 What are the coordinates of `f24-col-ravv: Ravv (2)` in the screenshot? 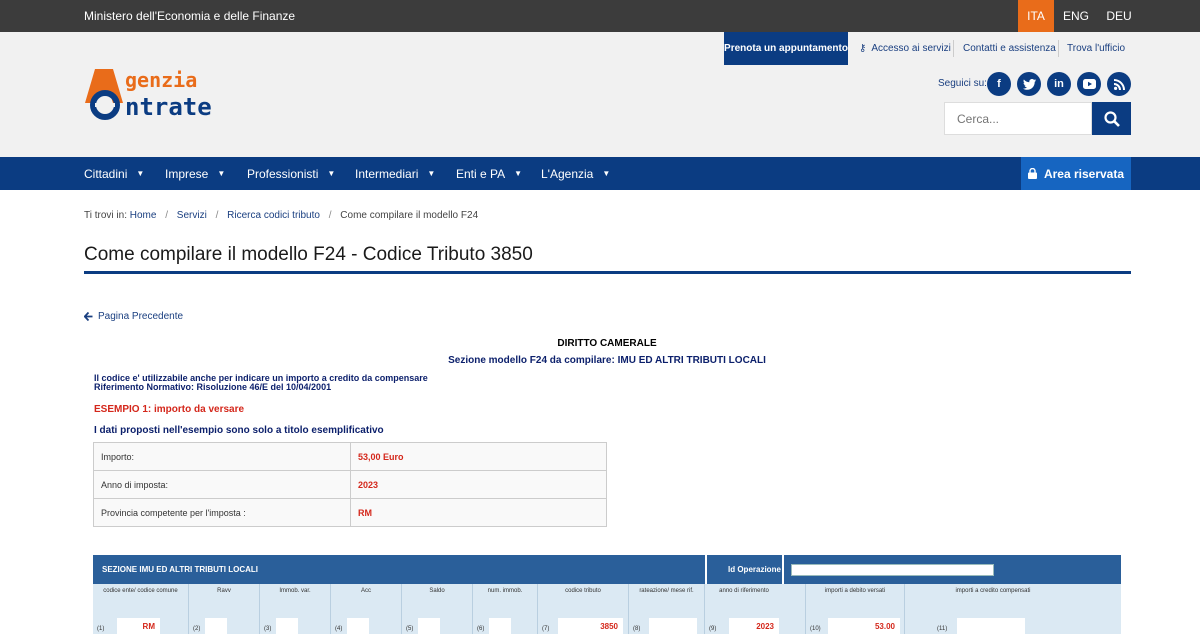 It's located at (224, 609).